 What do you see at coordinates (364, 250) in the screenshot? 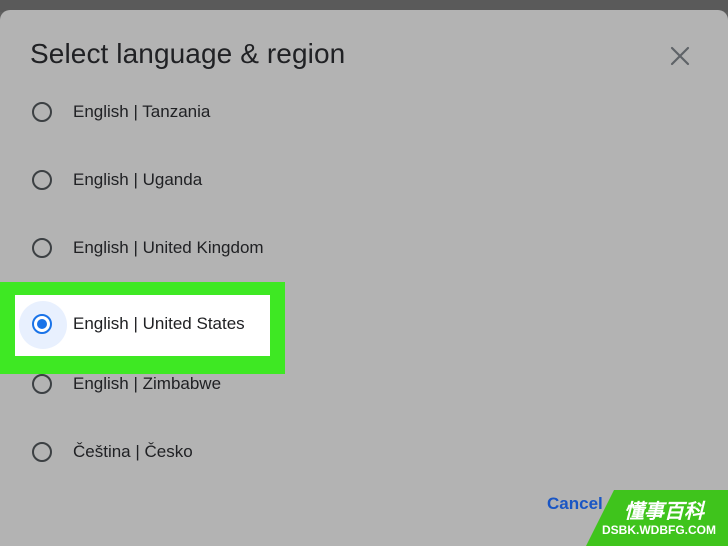
I see `language-option-english-united-kingdom: English | United Kingdom` at bounding box center [364, 250].